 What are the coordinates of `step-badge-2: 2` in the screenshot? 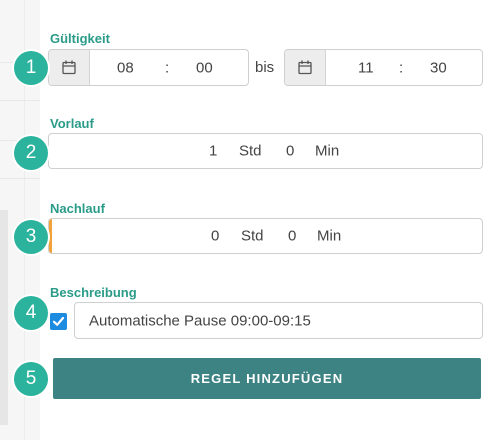 It's located at (31, 153).